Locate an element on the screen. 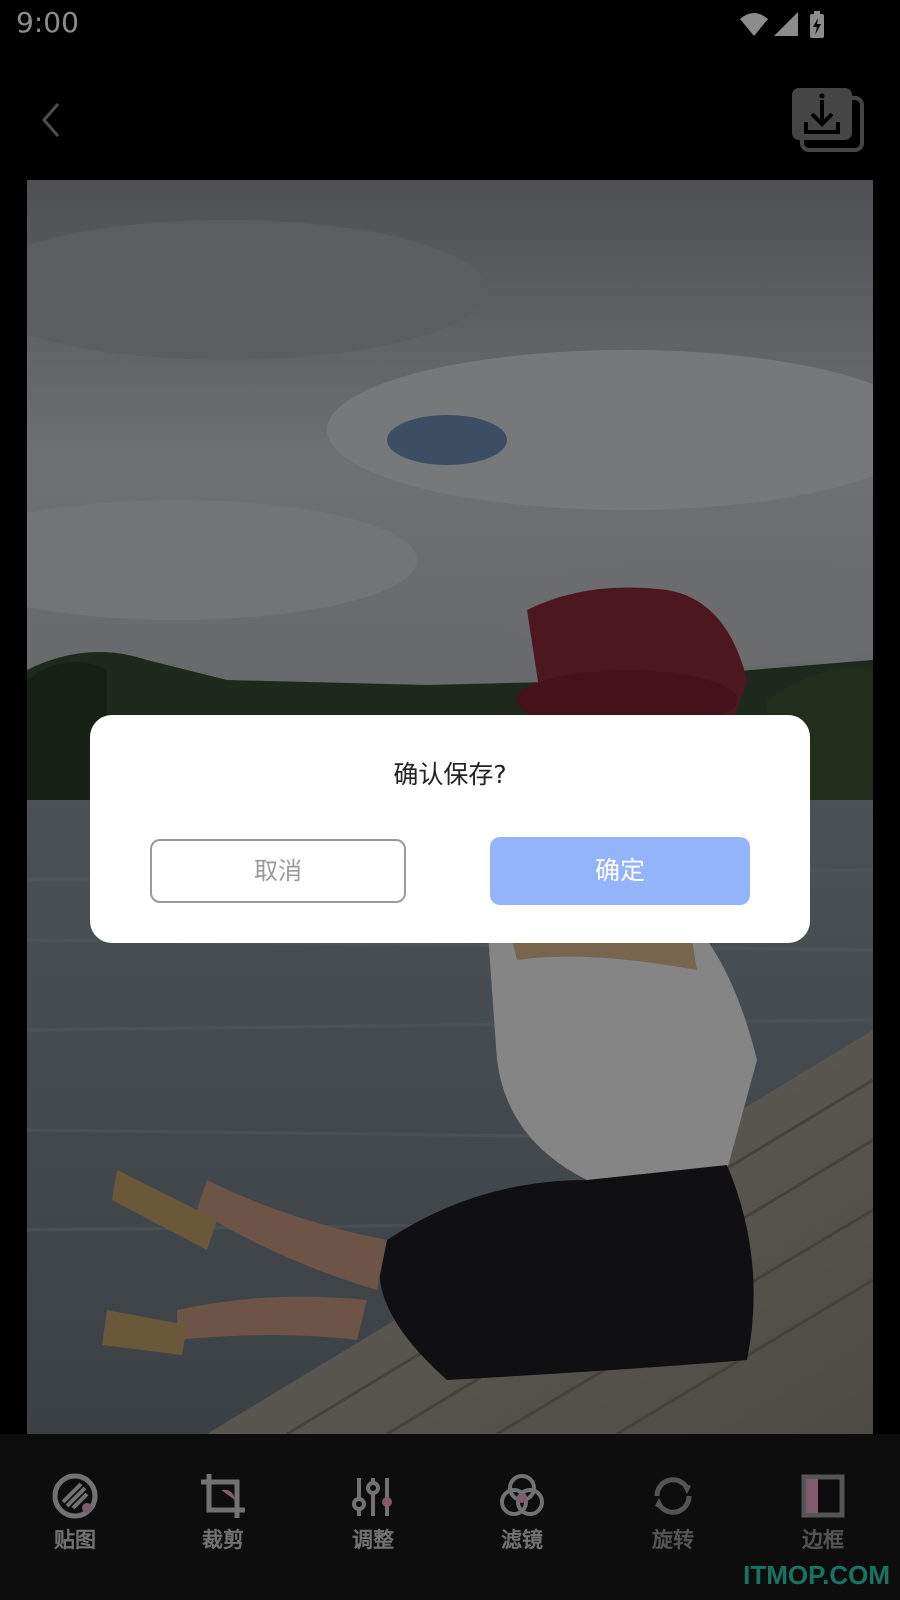 The image size is (900, 1600). dialog-title: 确认保存? is located at coordinates (450, 774).